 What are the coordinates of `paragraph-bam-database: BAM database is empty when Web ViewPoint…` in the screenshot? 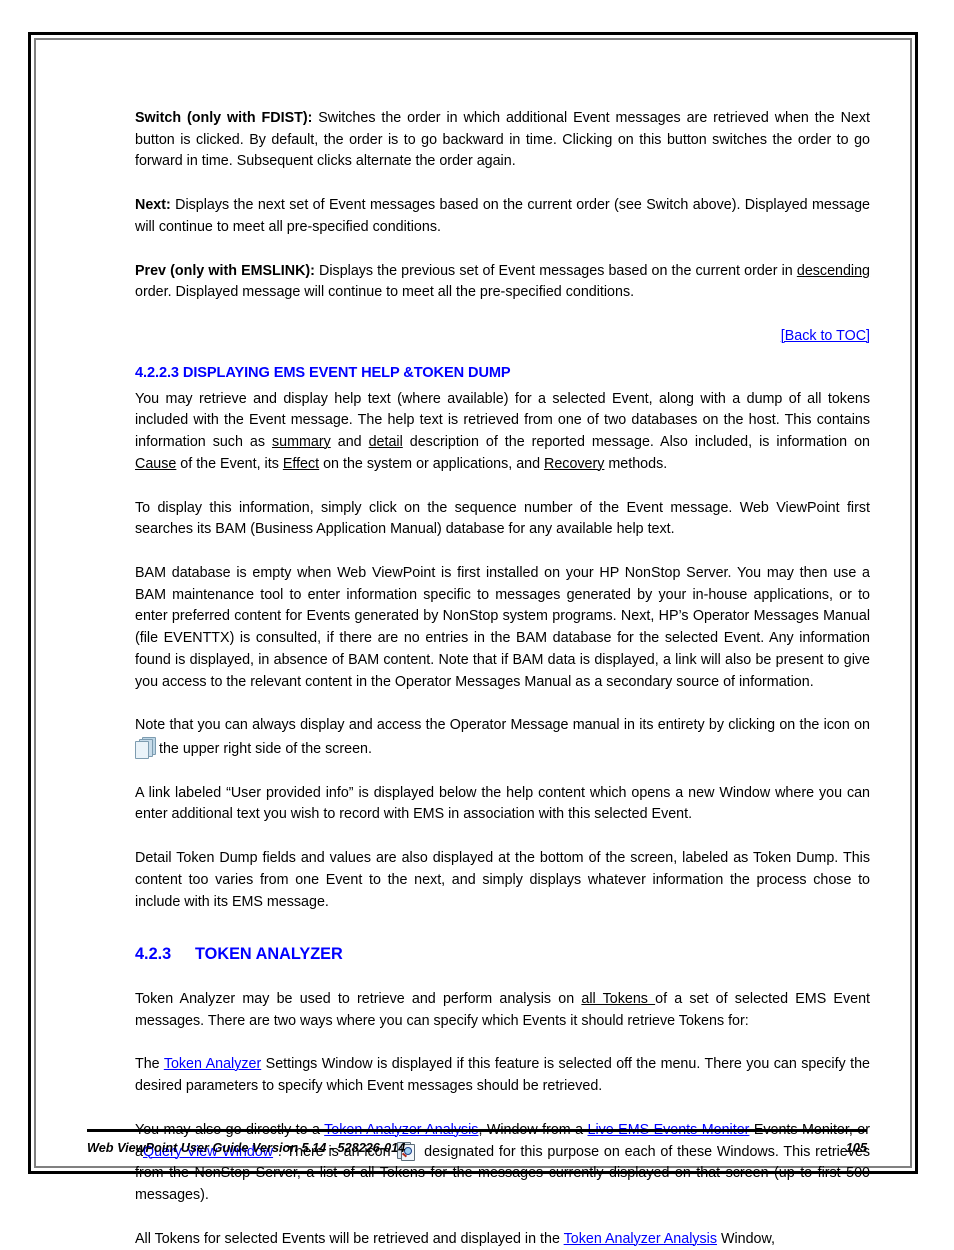 It's located at (502, 627).